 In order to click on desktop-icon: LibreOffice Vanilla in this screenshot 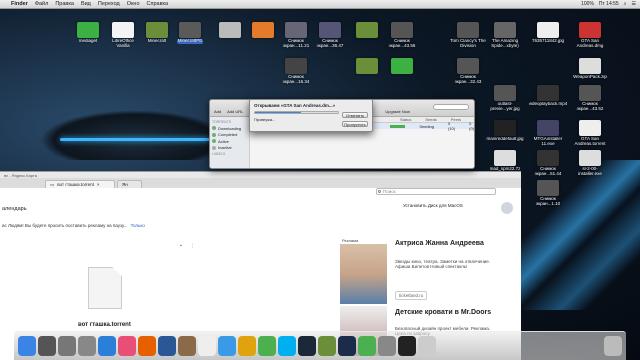, I will do `click(123, 35)`.